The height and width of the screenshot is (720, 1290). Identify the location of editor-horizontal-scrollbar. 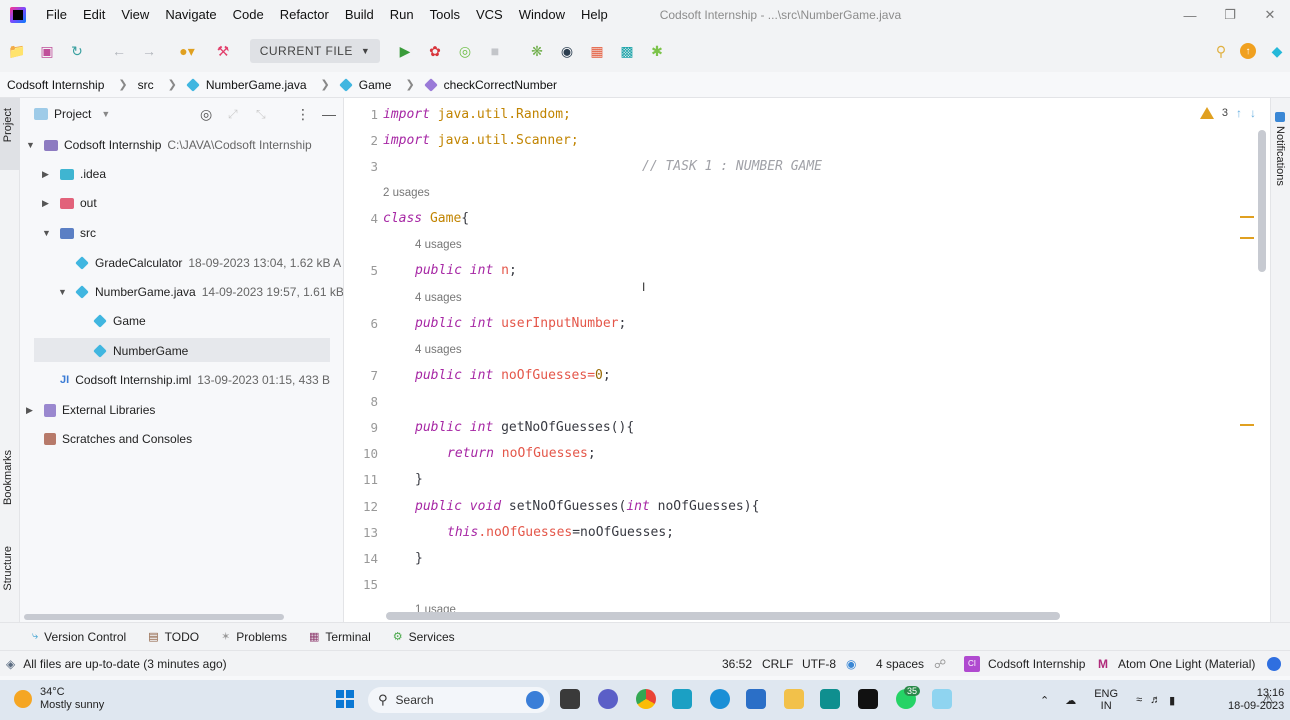
(723, 616).